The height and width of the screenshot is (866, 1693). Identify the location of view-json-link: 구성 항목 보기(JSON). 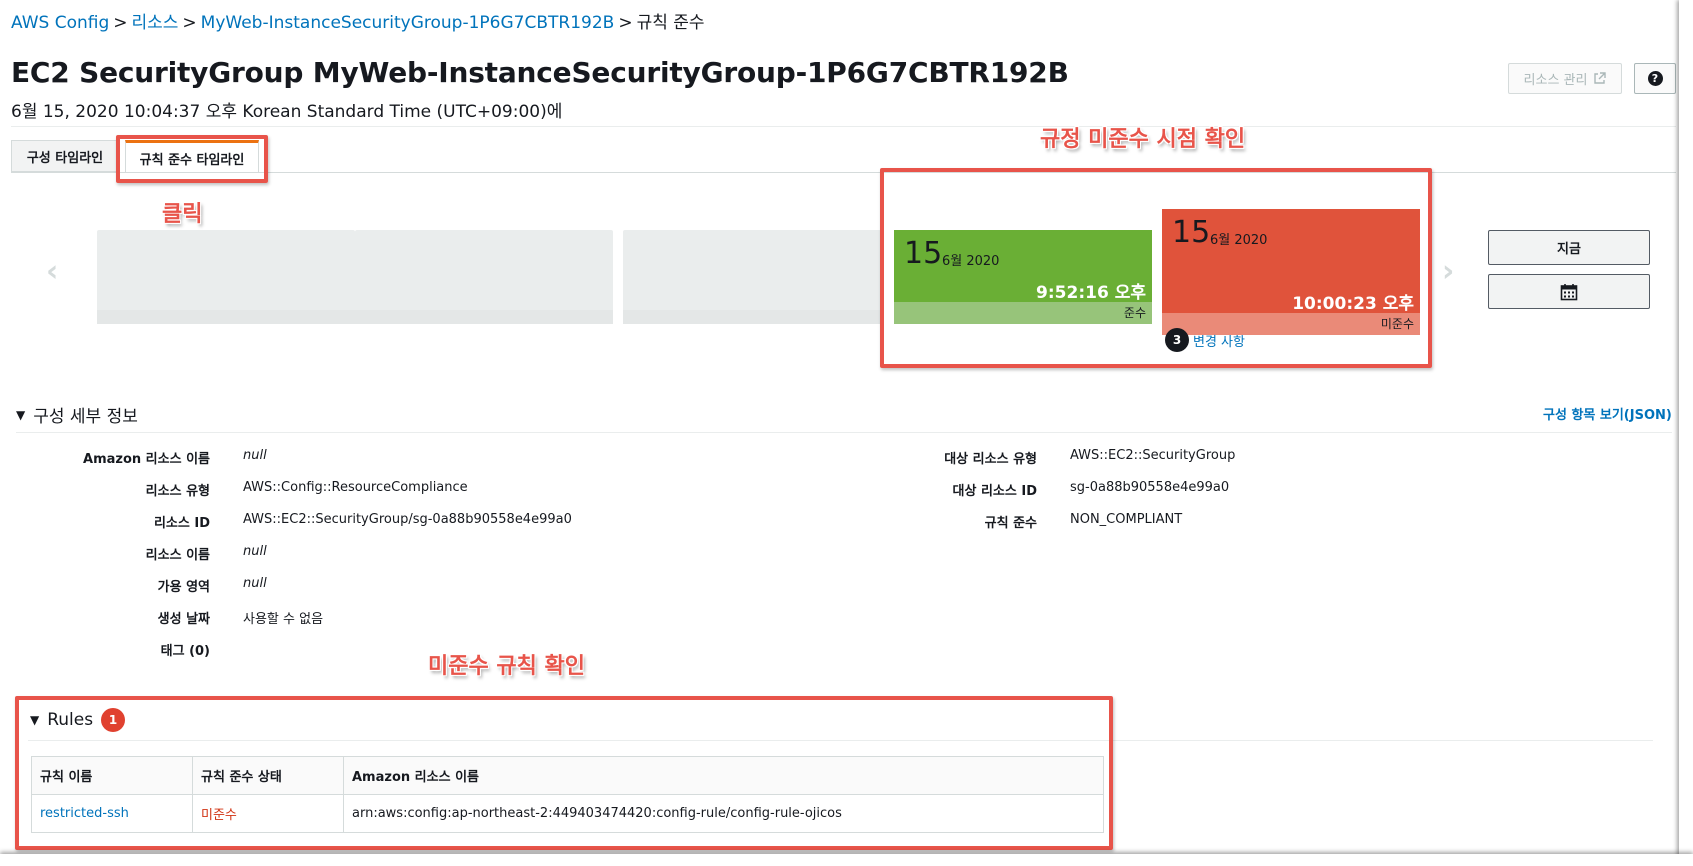
(1607, 413).